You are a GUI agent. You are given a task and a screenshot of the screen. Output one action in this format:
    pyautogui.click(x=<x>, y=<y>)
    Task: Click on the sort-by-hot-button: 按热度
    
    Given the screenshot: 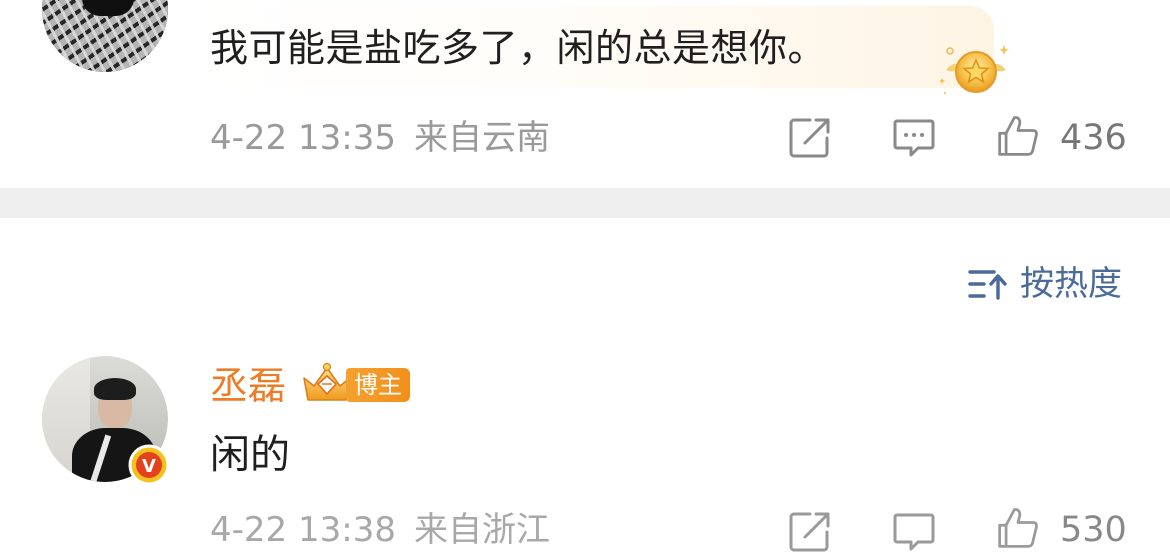 What is the action you would take?
    pyautogui.click(x=1045, y=284)
    